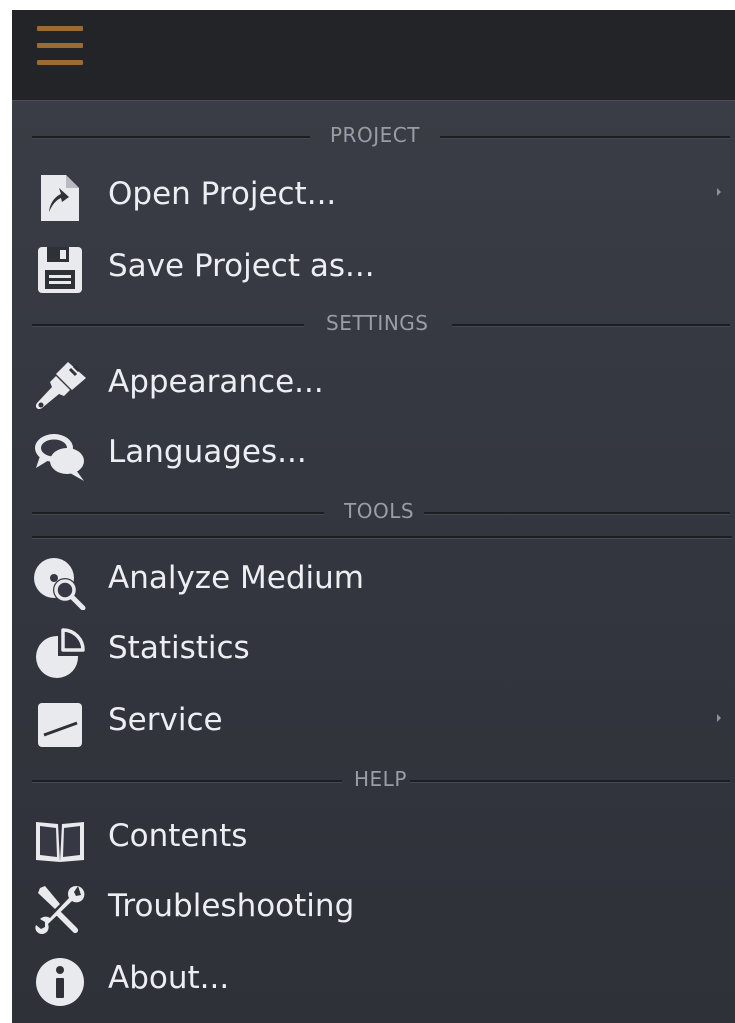 The height and width of the screenshot is (1023, 735). Describe the element at coordinates (373, 908) in the screenshot. I see `menu-item-troubleshooting: Troubleshooting` at that location.